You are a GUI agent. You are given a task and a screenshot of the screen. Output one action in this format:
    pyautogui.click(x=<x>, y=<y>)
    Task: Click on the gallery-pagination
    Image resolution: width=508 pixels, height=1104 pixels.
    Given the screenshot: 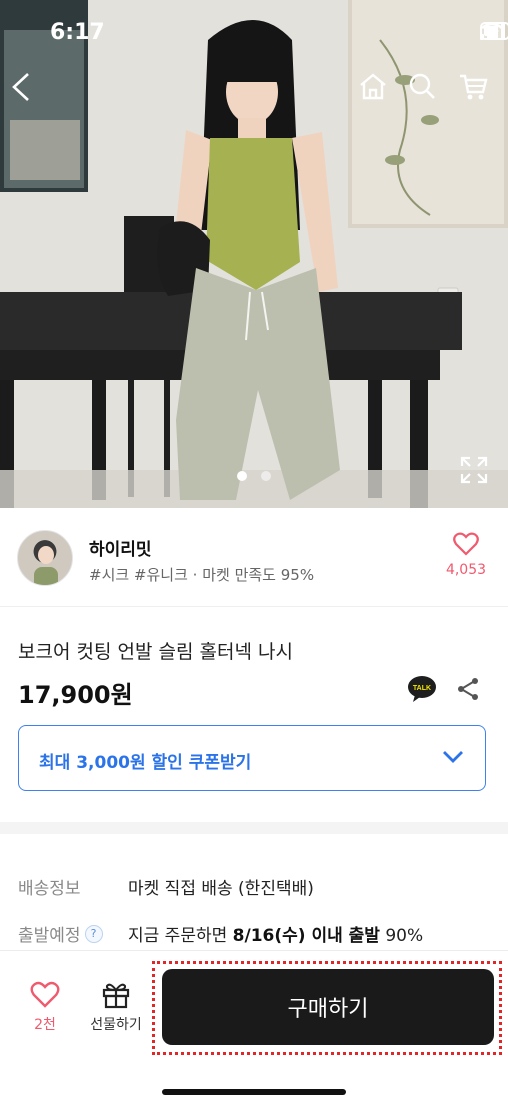 What is the action you would take?
    pyautogui.click(x=254, y=476)
    